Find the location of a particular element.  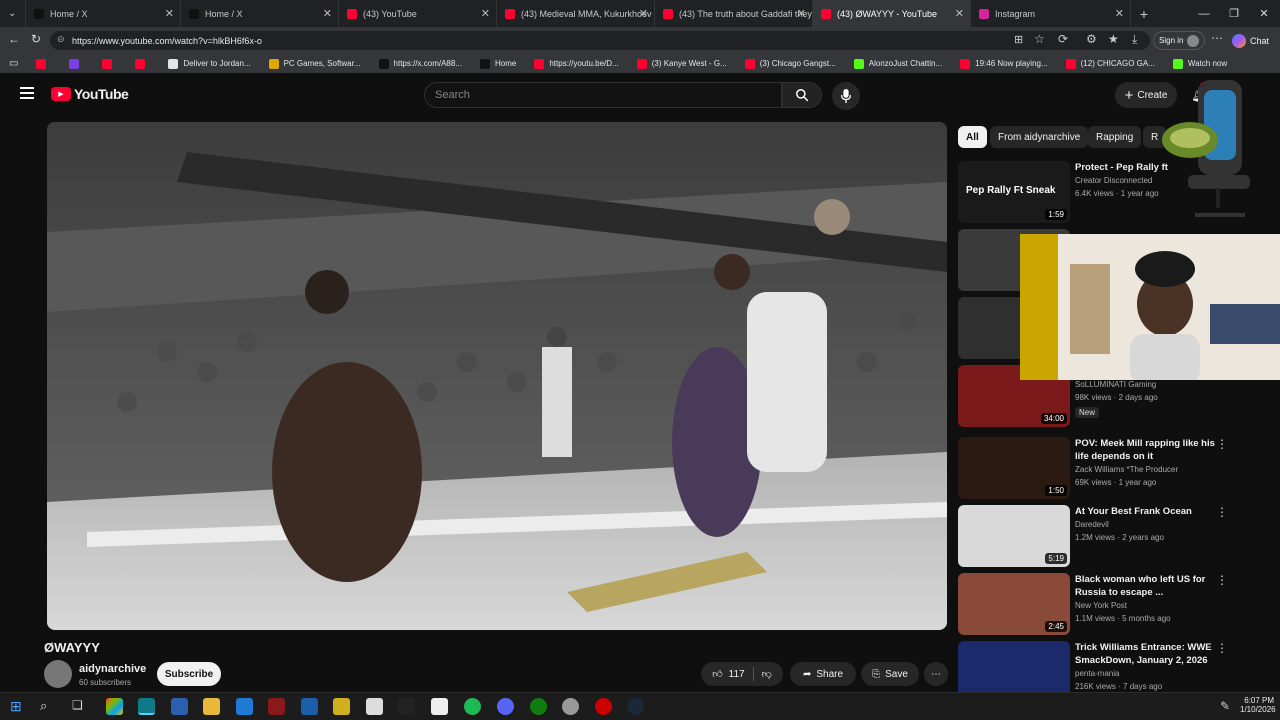

browser-tab: (43) ØWAYYY - YouTube ✕ is located at coordinates (892, 13).